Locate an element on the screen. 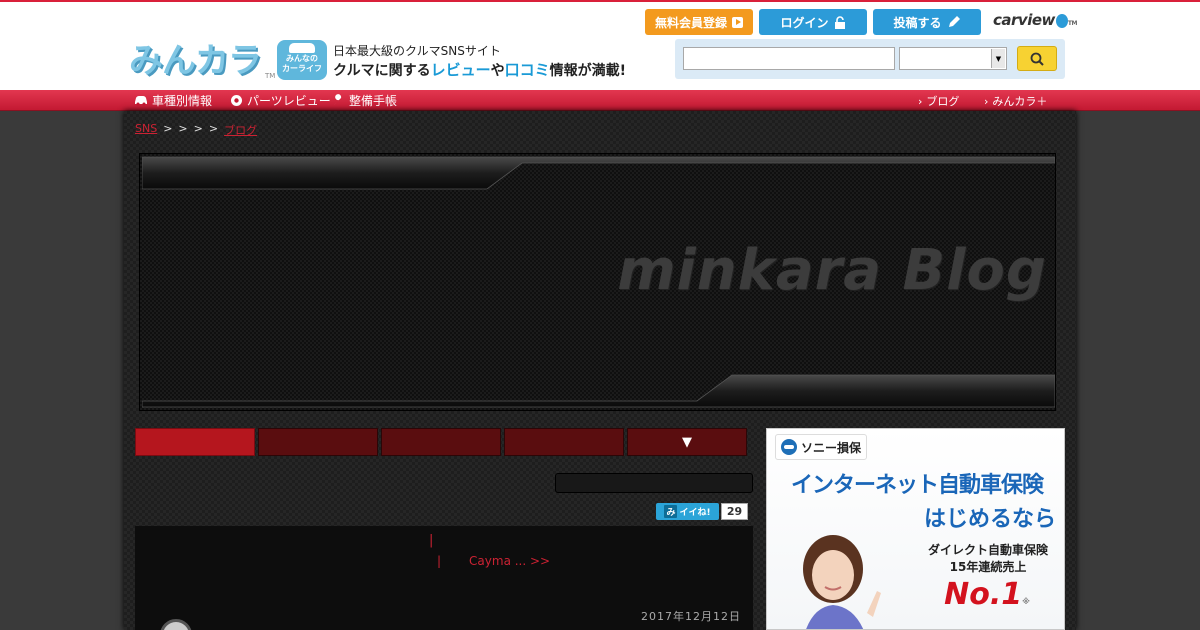 The width and height of the screenshot is (1200, 630). ad-no1: No.1※ is located at coordinates (987, 594).